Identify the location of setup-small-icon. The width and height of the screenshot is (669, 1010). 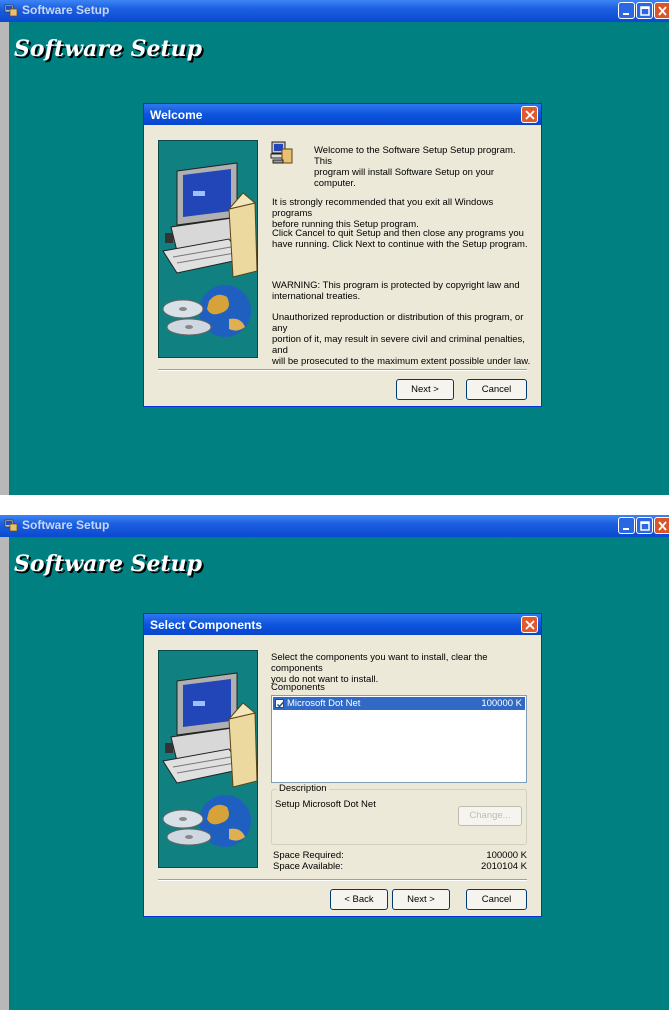
(281, 152).